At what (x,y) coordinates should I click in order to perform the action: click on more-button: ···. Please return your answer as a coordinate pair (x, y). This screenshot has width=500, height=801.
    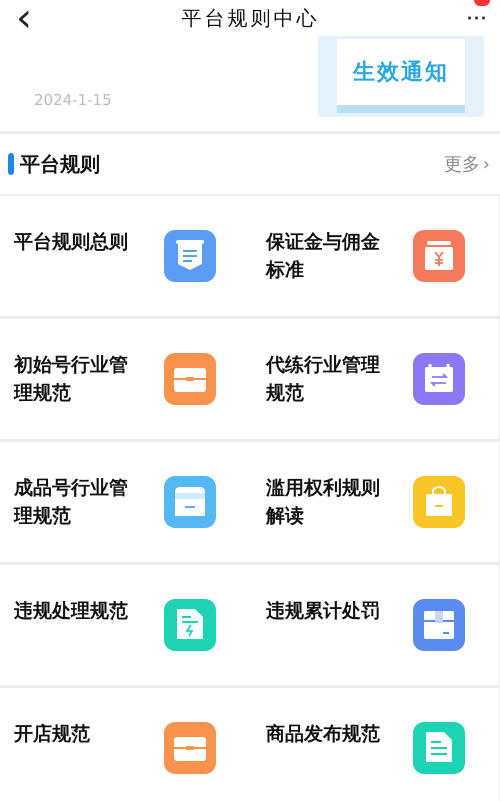
    Looking at the image, I should click on (477, 18).